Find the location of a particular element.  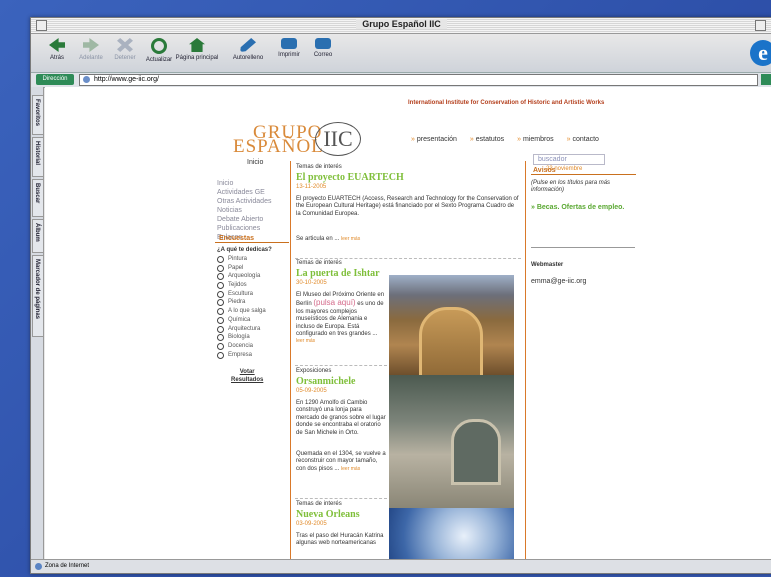

print-button: Imprimir is located at coordinates (289, 48).